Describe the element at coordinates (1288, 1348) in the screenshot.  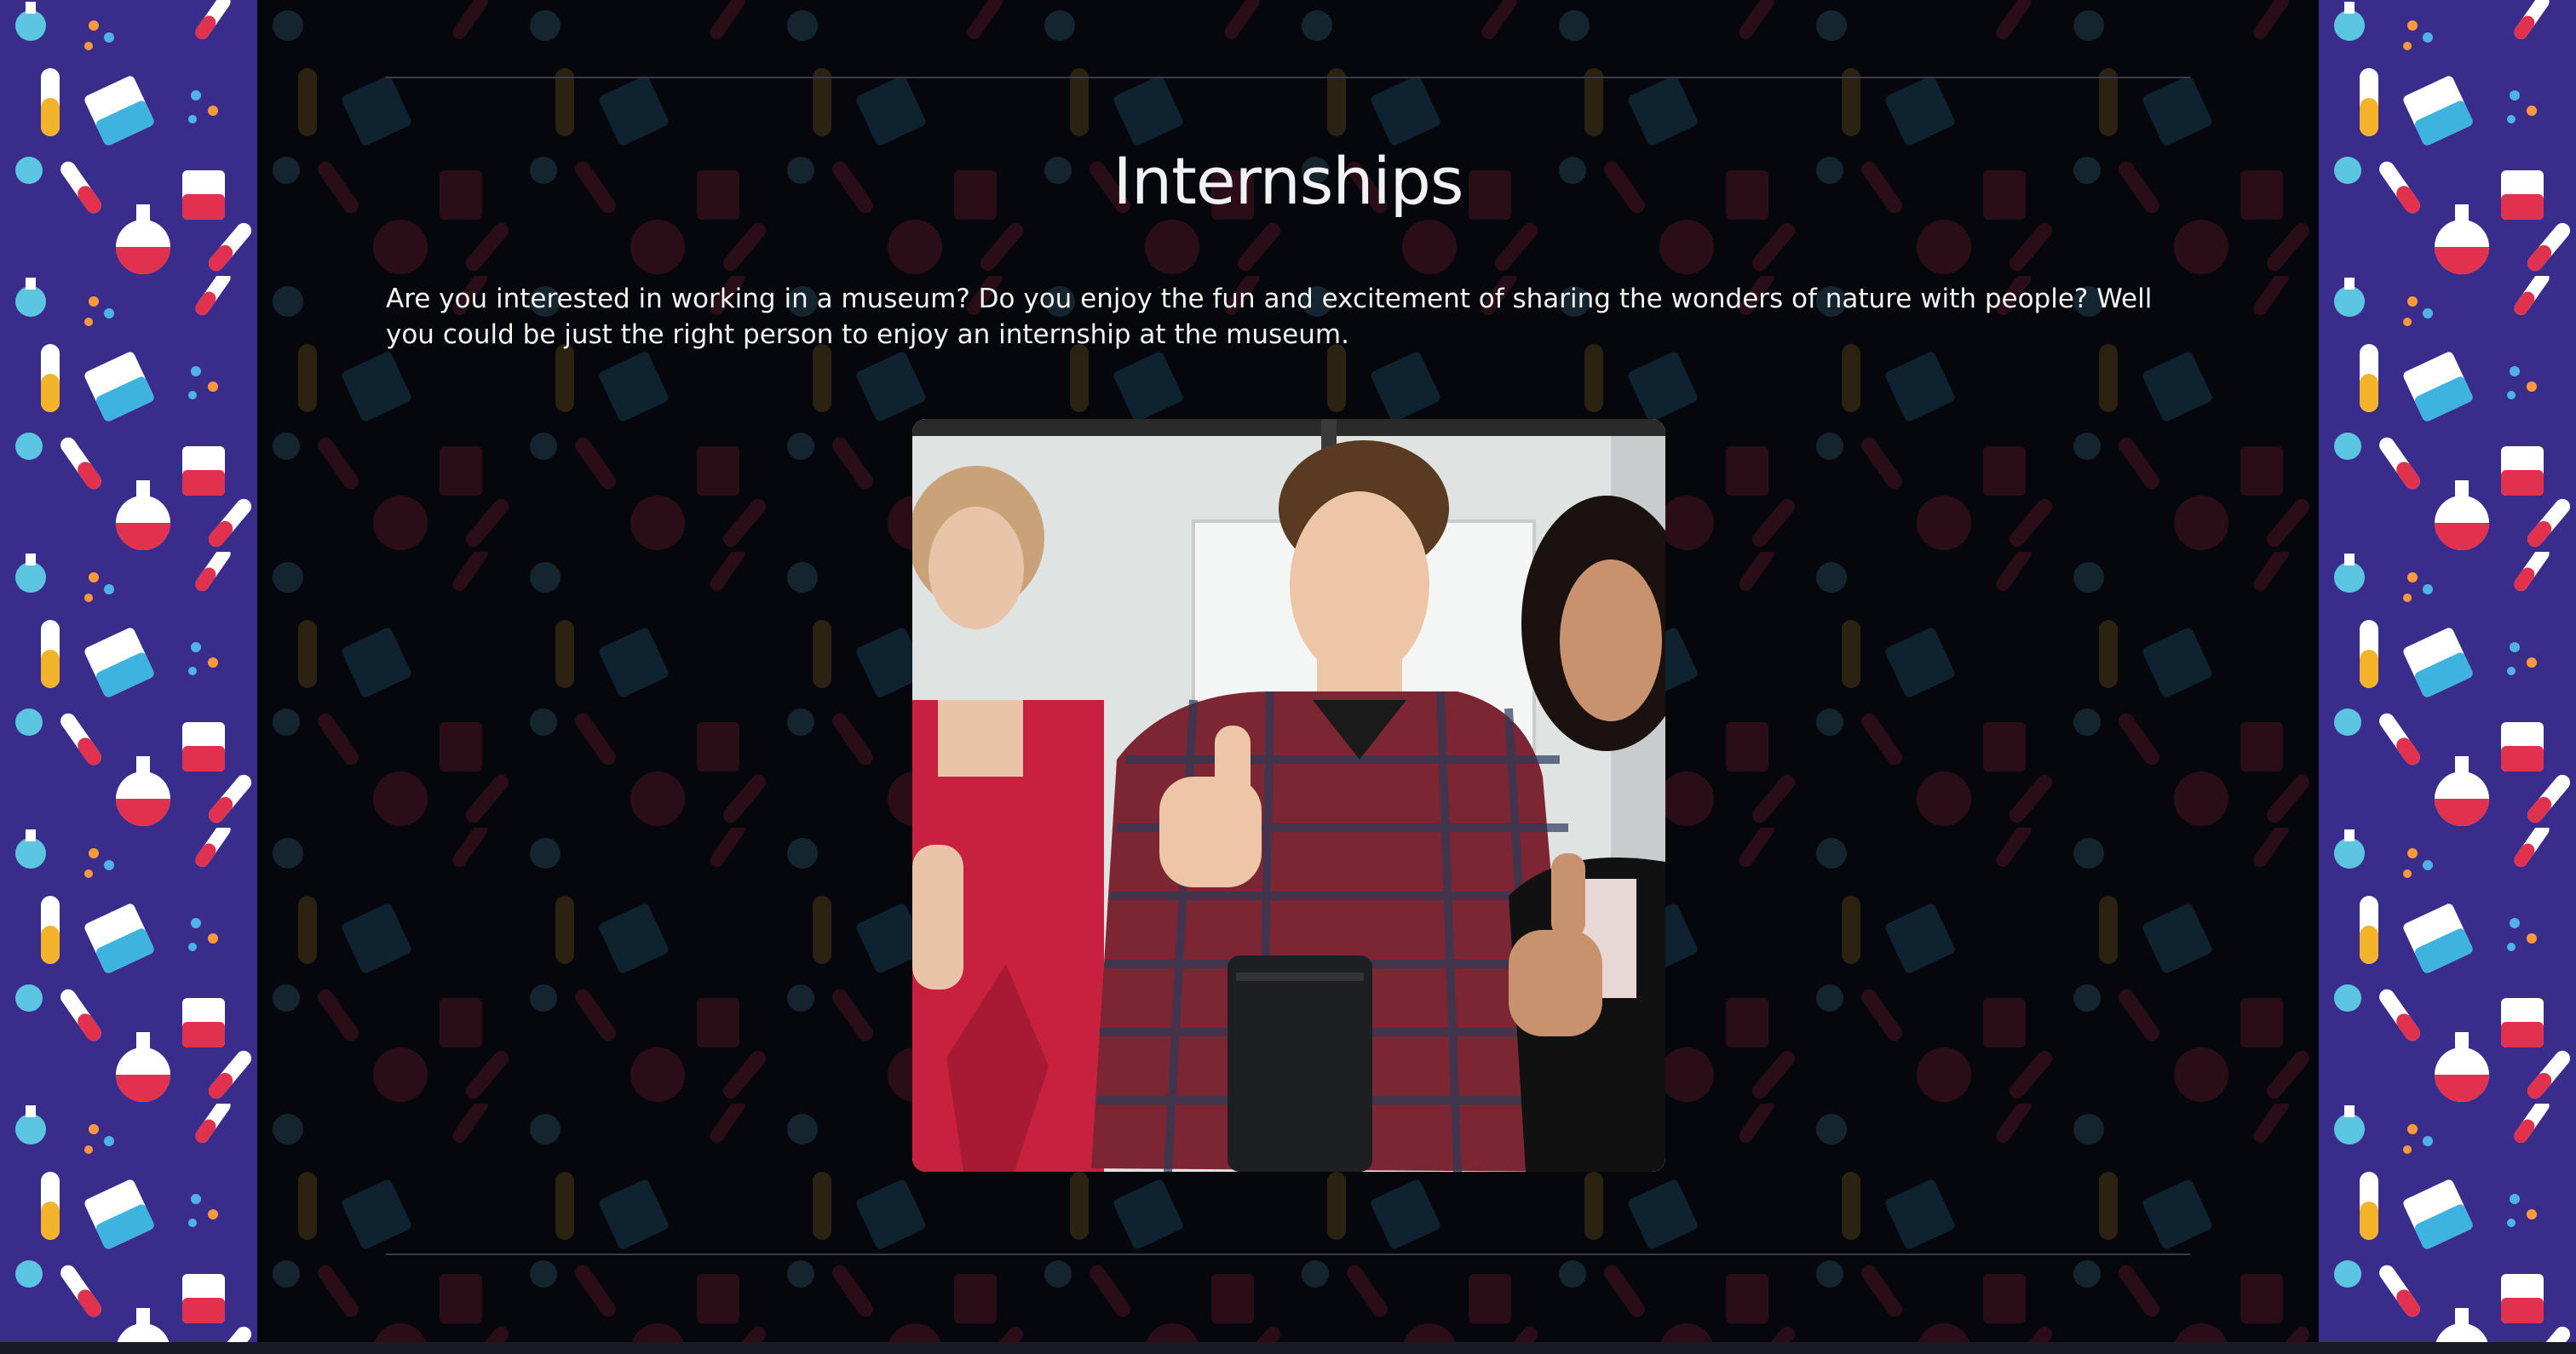
I see `bottom-strip` at that location.